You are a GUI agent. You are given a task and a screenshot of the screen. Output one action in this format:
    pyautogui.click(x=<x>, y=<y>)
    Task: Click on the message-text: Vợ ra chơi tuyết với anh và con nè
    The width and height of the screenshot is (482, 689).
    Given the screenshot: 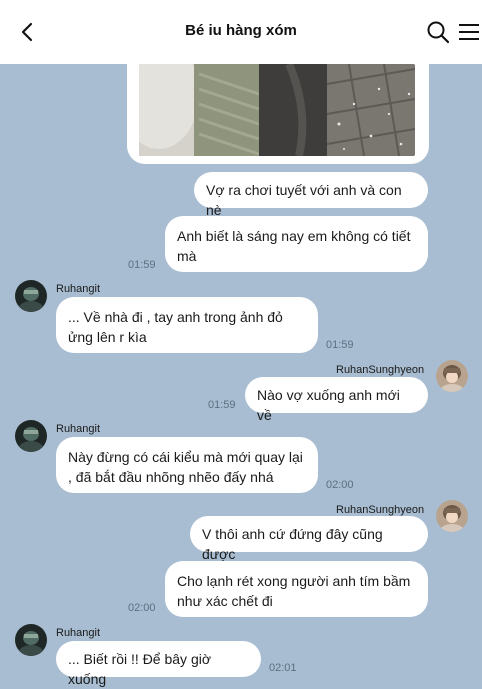 What is the action you would take?
    pyautogui.click(x=304, y=200)
    